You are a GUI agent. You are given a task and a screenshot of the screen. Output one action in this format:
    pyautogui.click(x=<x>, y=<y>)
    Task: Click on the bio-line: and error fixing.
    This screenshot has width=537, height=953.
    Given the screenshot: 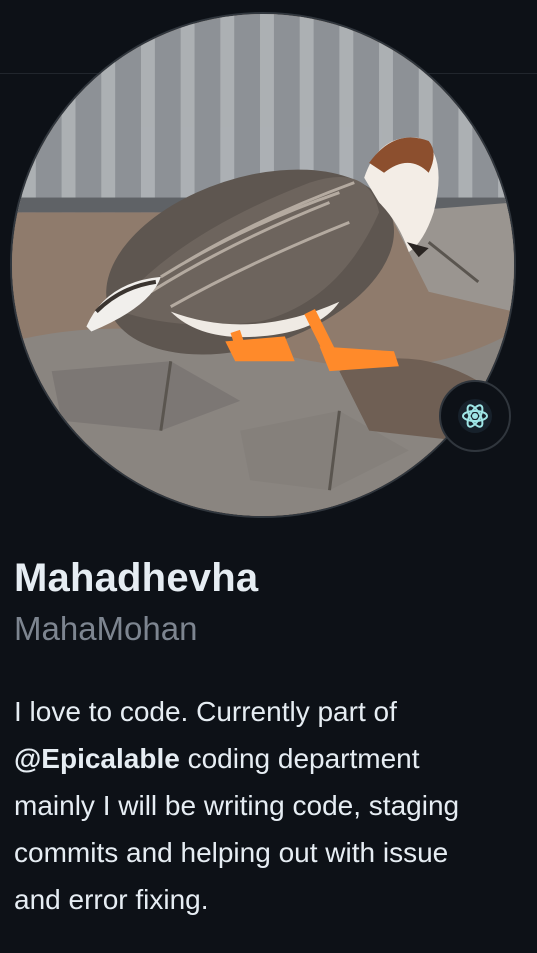 What is the action you would take?
    pyautogui.click(x=111, y=899)
    